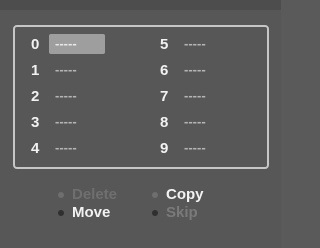  I want to click on slot-9: 9 -----, so click(186, 148).